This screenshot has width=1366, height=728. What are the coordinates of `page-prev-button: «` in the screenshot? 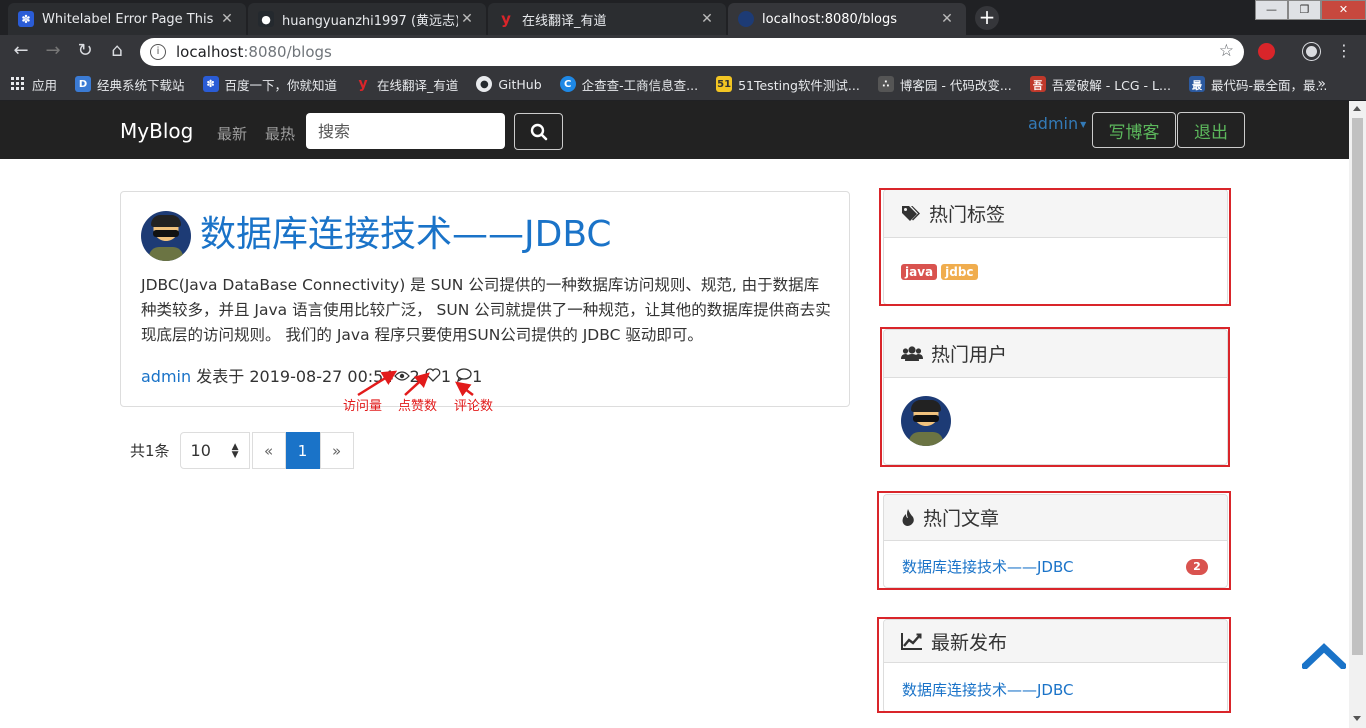 It's located at (268, 450).